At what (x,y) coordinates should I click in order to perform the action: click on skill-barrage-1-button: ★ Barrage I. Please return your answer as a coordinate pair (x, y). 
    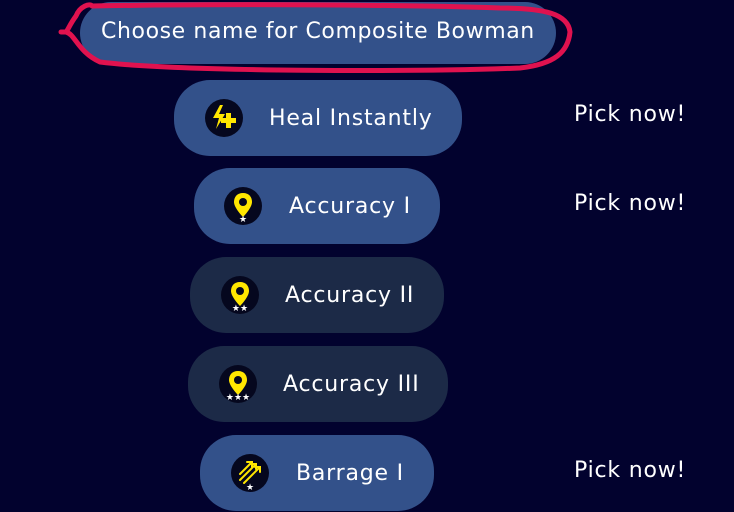
    Looking at the image, I should click on (317, 473).